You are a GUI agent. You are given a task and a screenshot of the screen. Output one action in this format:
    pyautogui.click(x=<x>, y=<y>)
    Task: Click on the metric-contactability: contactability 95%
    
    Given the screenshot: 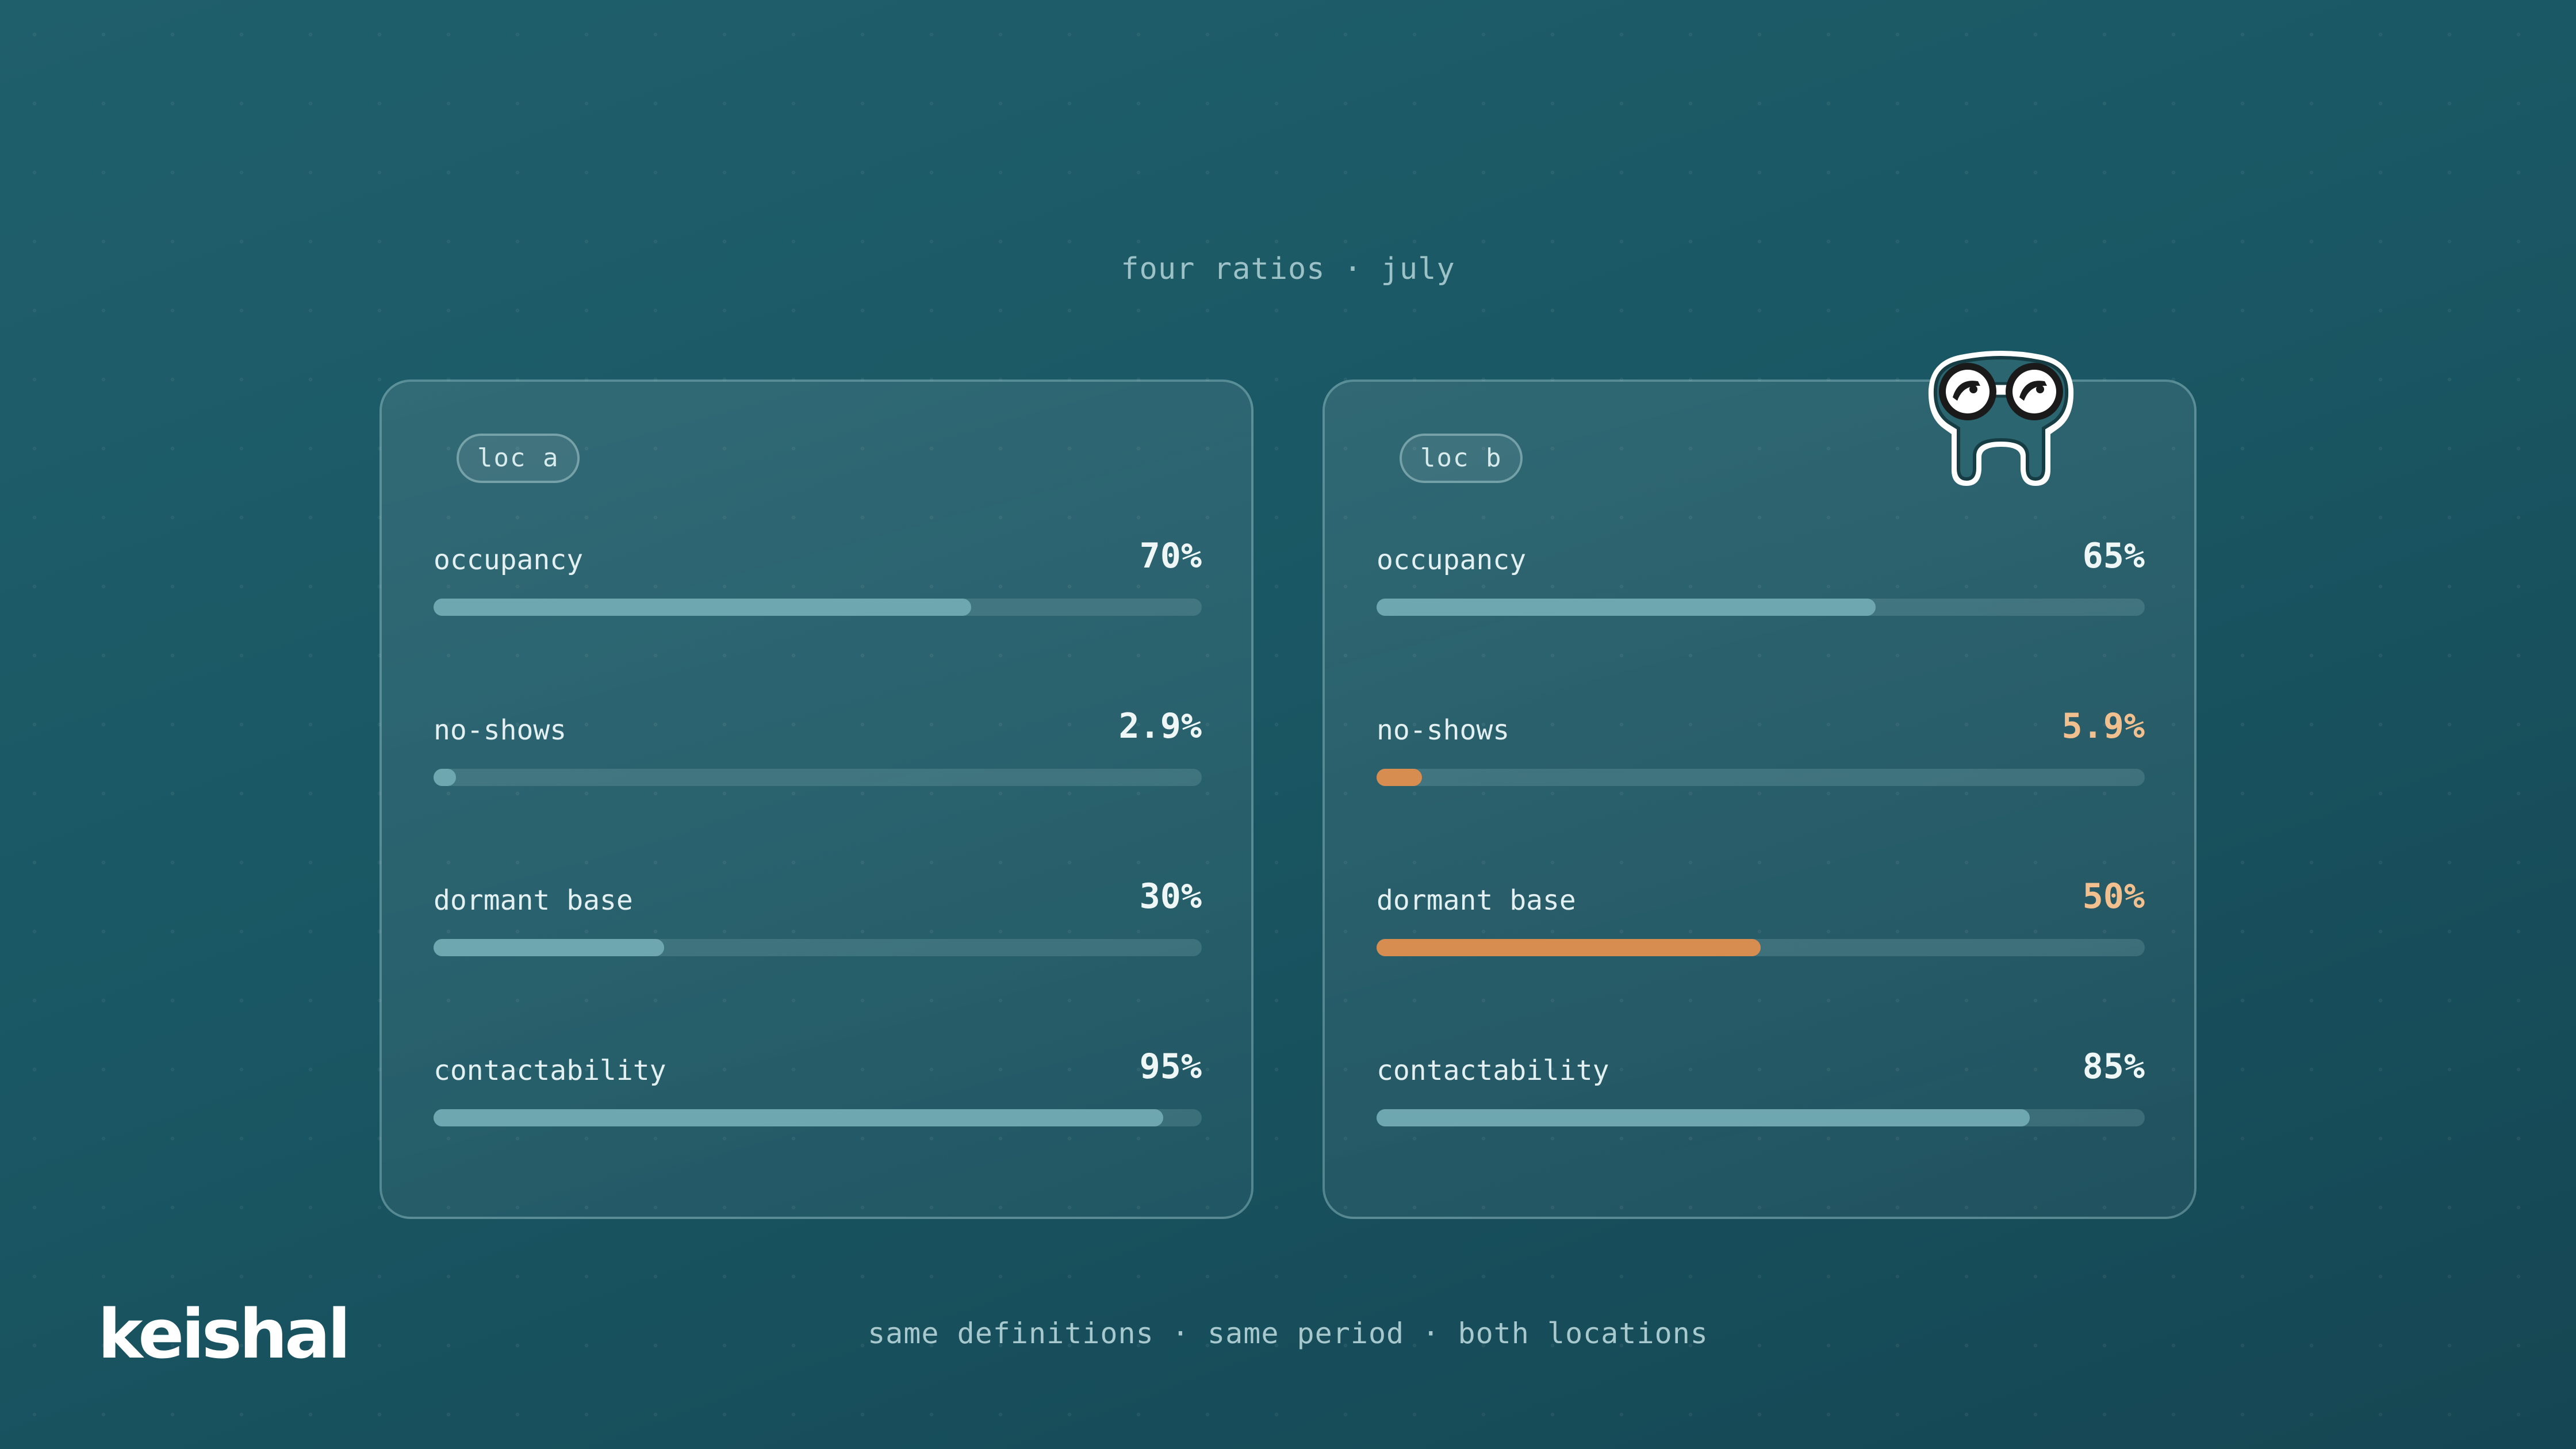 What is the action you would take?
    pyautogui.click(x=818, y=1086)
    